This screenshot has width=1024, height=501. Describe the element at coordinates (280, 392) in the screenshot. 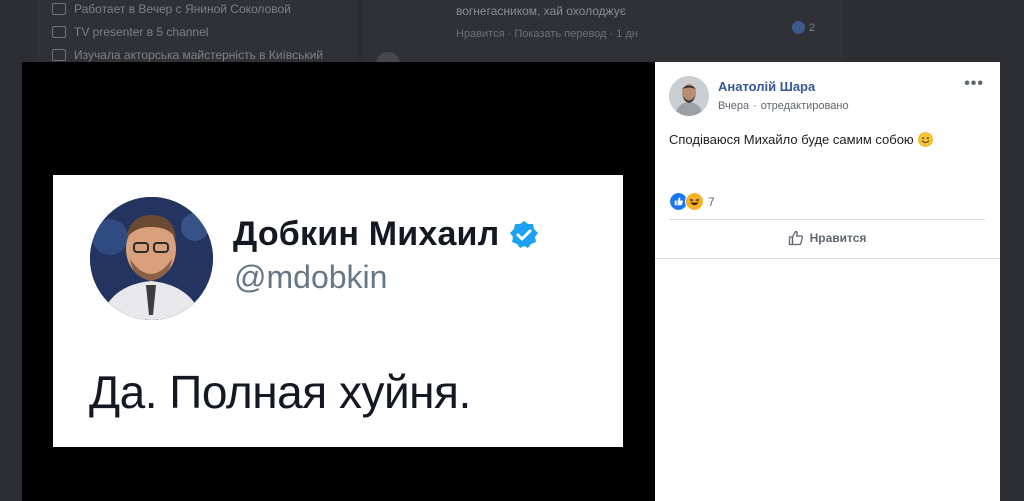

I see `tweet-text: Да. Полная хуйня.` at that location.